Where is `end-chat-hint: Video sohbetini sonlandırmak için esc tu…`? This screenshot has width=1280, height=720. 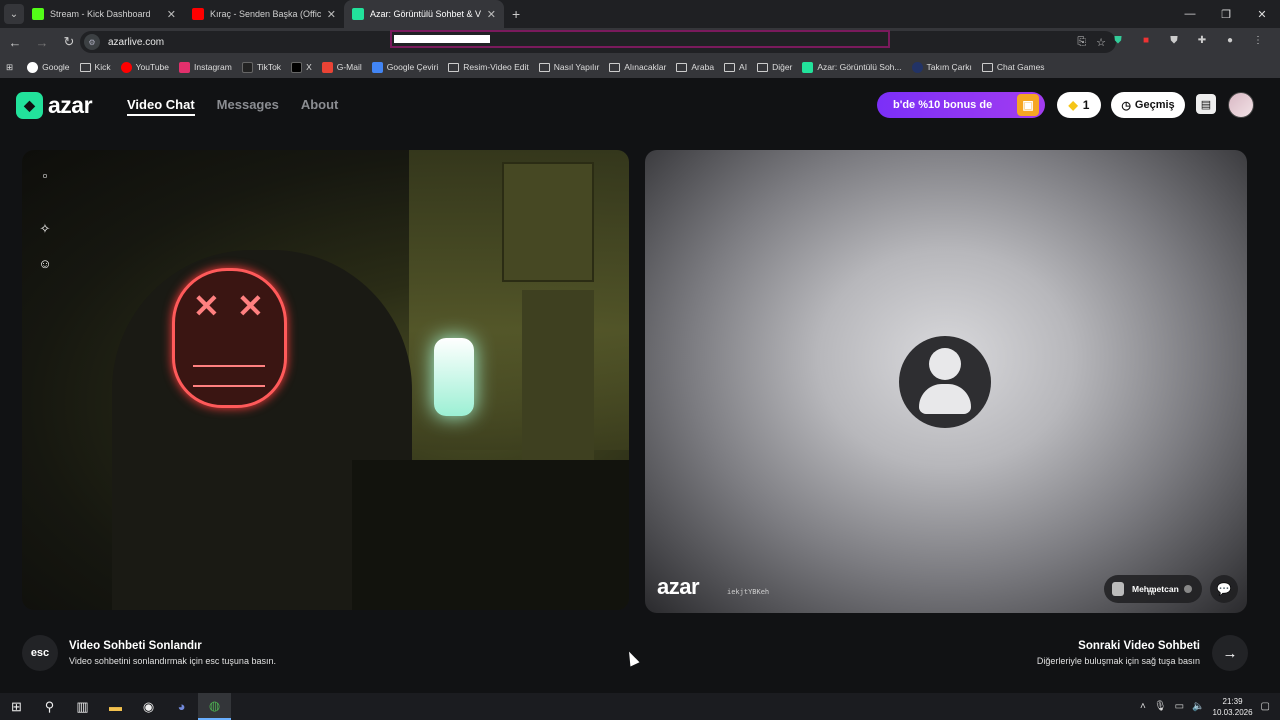 end-chat-hint: Video sohbetini sonlandırmak için esc tu… is located at coordinates (172, 661).